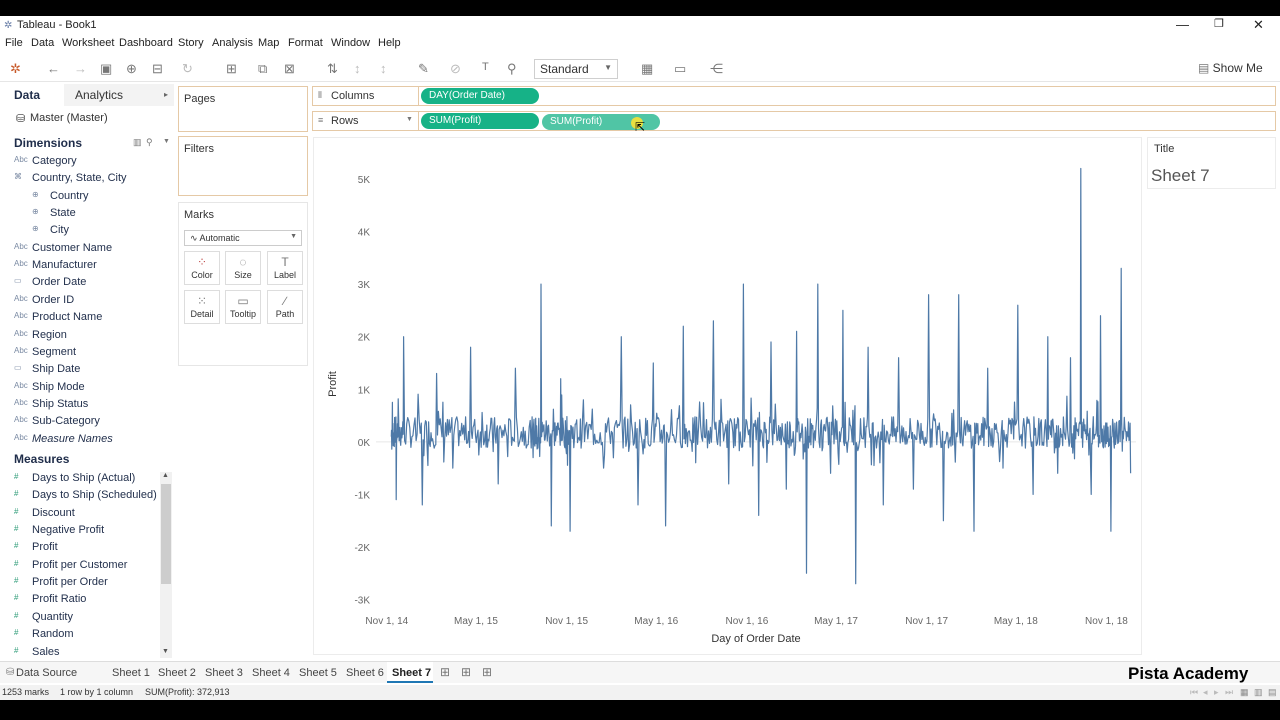 Image resolution: width=1280 pixels, height=720 pixels. What do you see at coordinates (357, 68) in the screenshot?
I see `sort-ascending-icon: ↕` at bounding box center [357, 68].